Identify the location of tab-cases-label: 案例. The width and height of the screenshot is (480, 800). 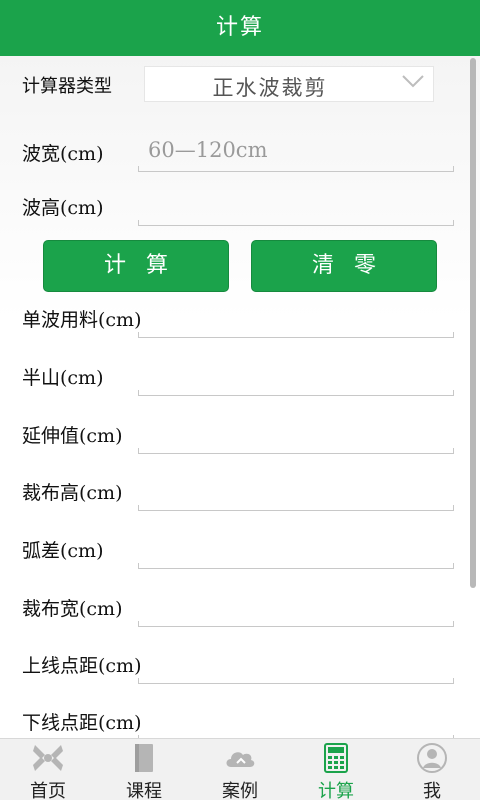
(240, 790).